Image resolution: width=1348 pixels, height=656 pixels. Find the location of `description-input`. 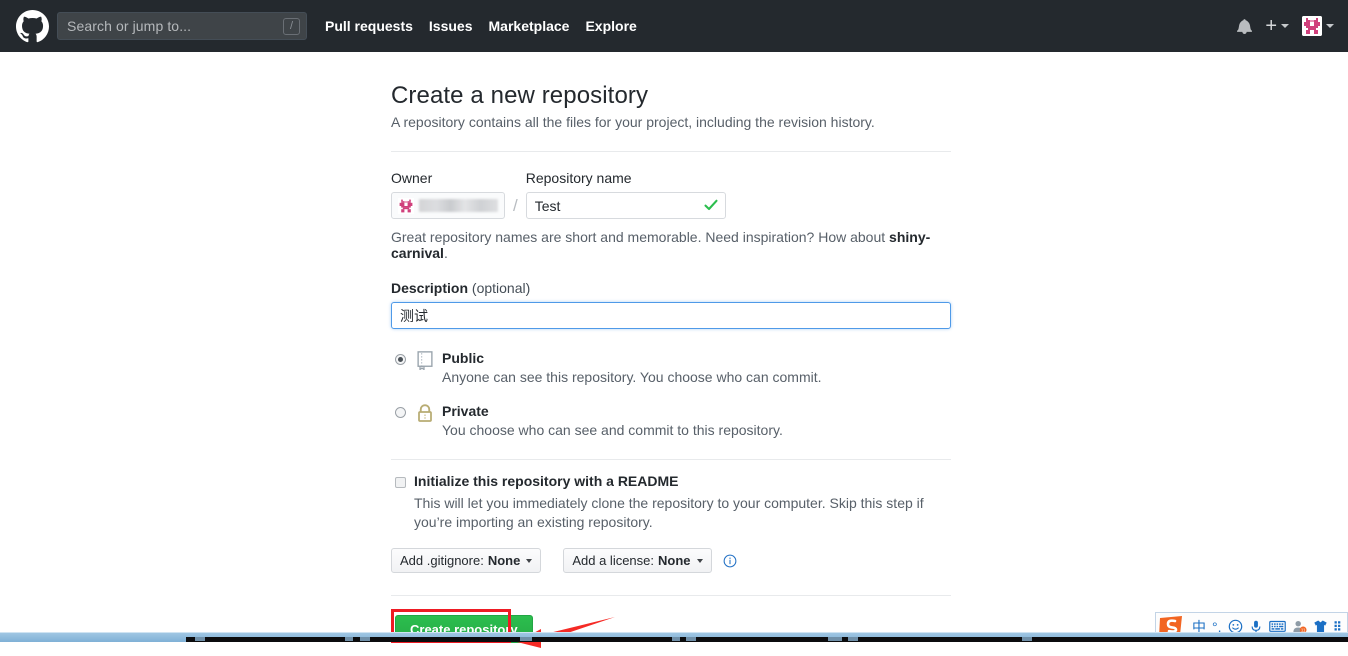

description-input is located at coordinates (671, 315).